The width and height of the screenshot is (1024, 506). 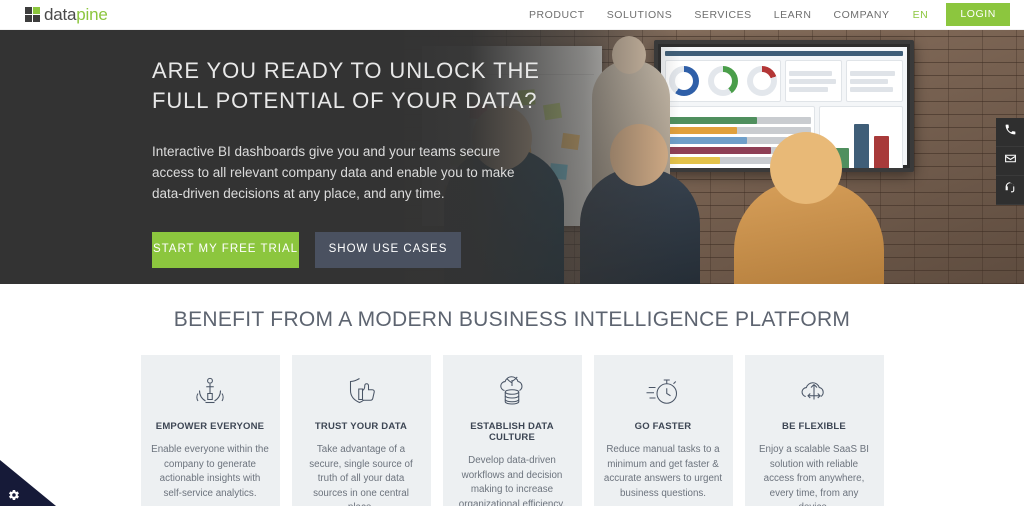 I want to click on nav-item-product: PRODUCT, so click(x=557, y=15).